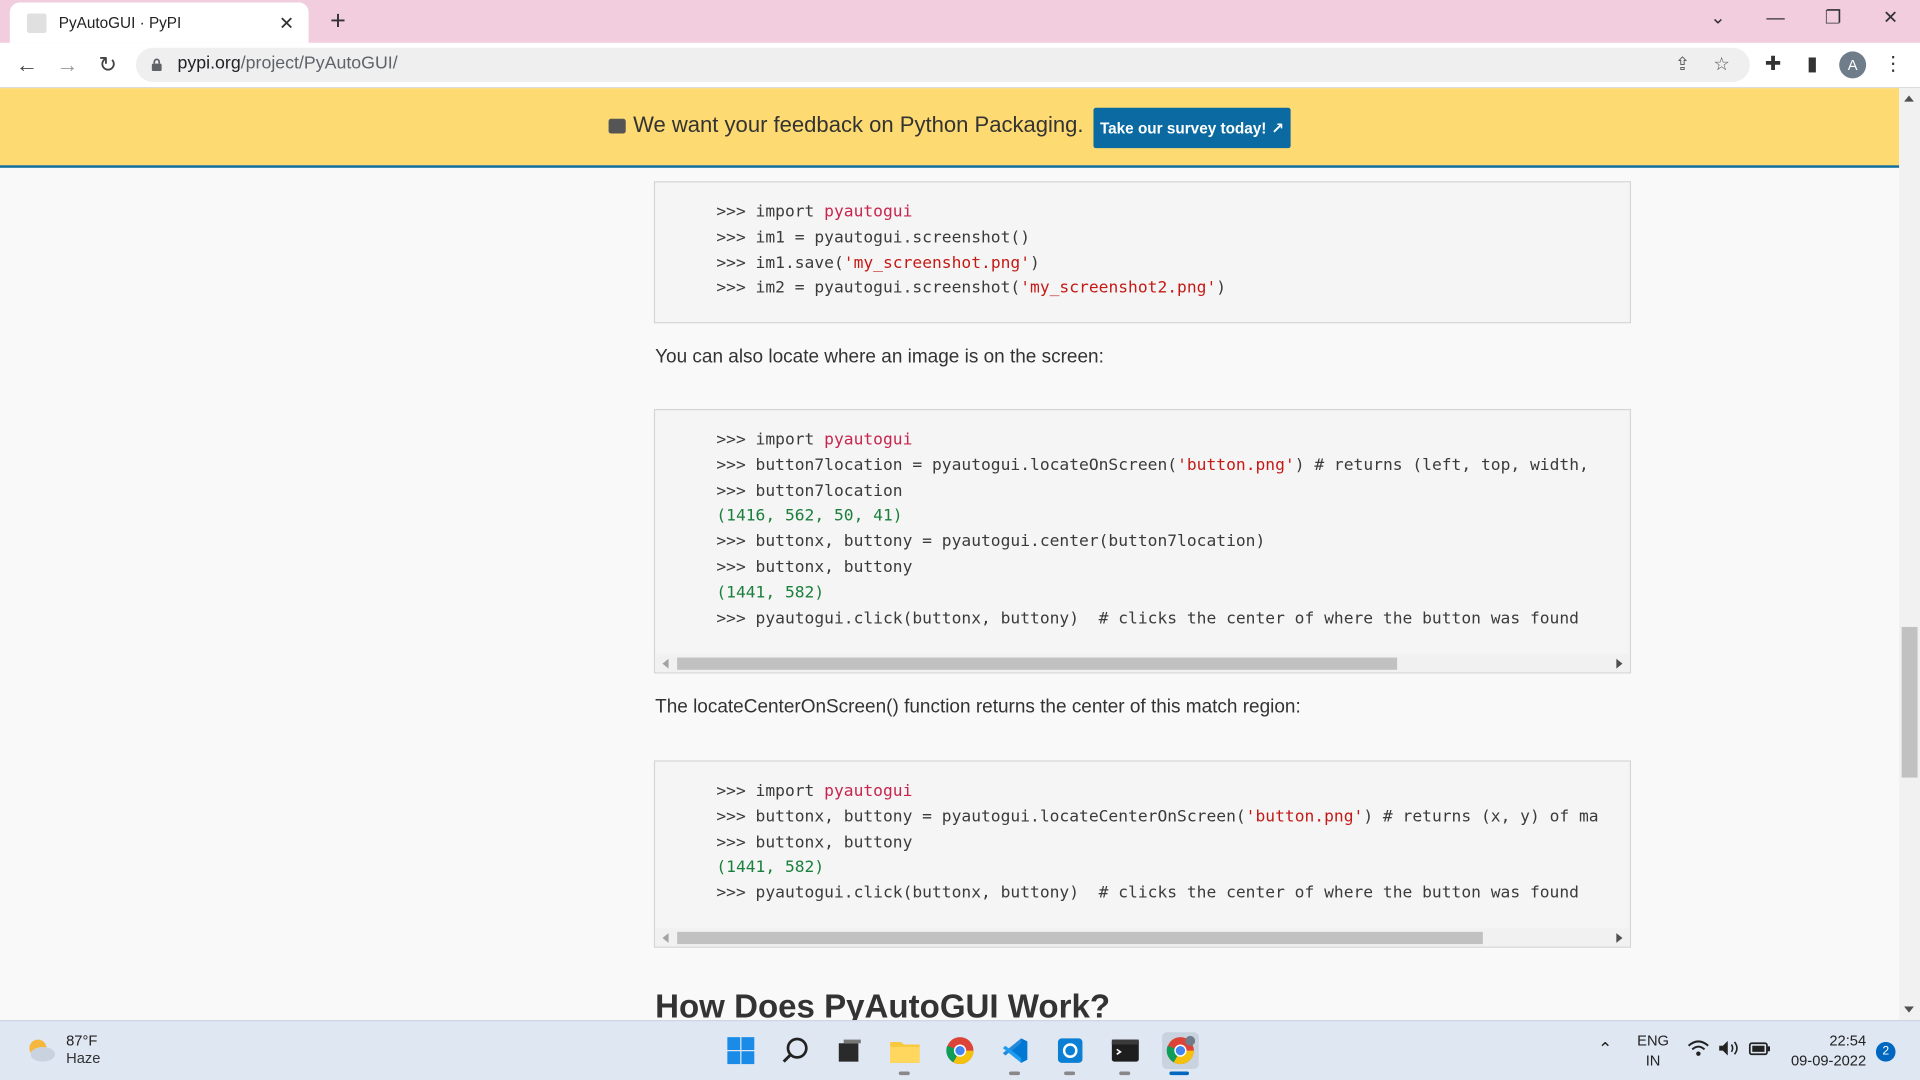  I want to click on share-icon: ⇪, so click(1682, 65).